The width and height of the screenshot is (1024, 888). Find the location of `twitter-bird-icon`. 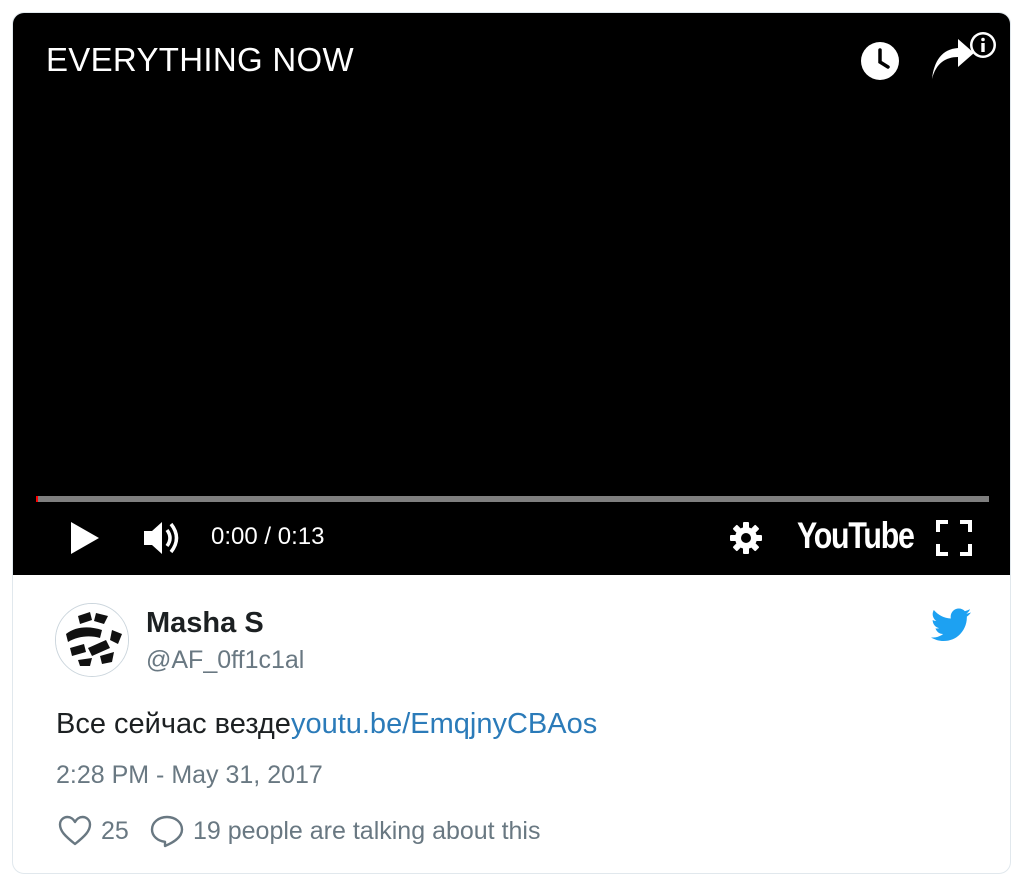

twitter-bird-icon is located at coordinates (951, 625).